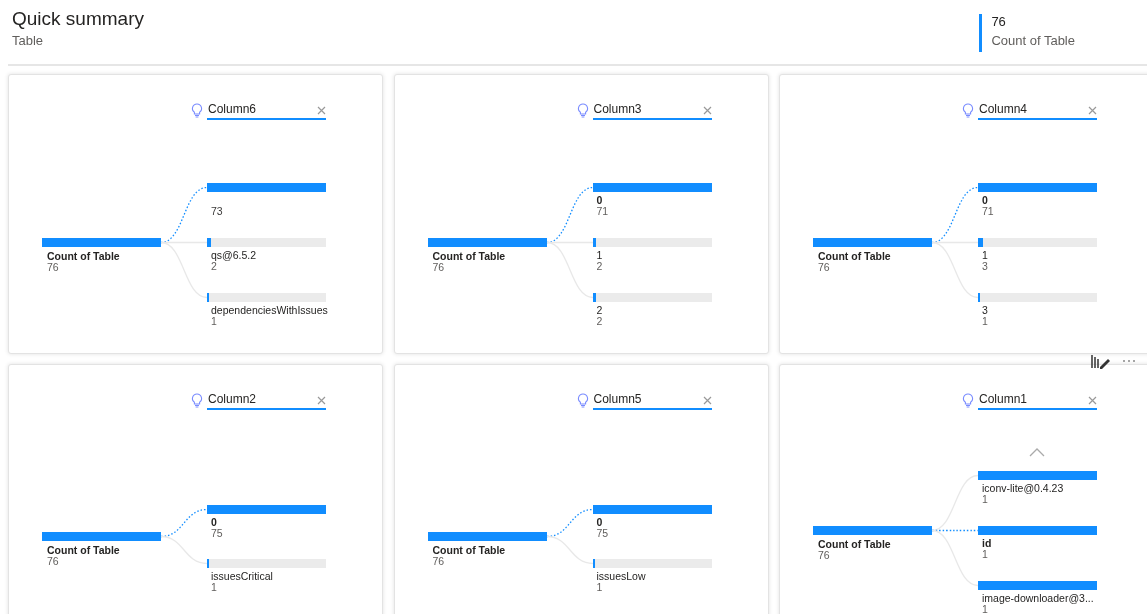 This screenshot has height=614, width=1147. Describe the element at coordinates (242, 576) in the screenshot. I see `node-label: issuesCritical` at that location.